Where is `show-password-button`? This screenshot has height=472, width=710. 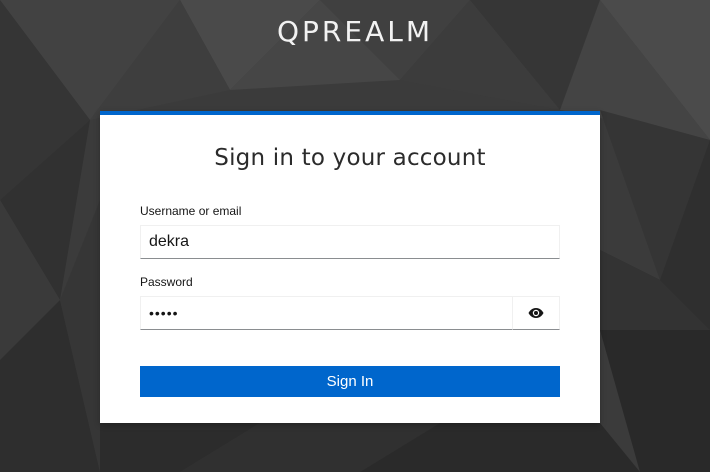
show-password-button is located at coordinates (536, 313).